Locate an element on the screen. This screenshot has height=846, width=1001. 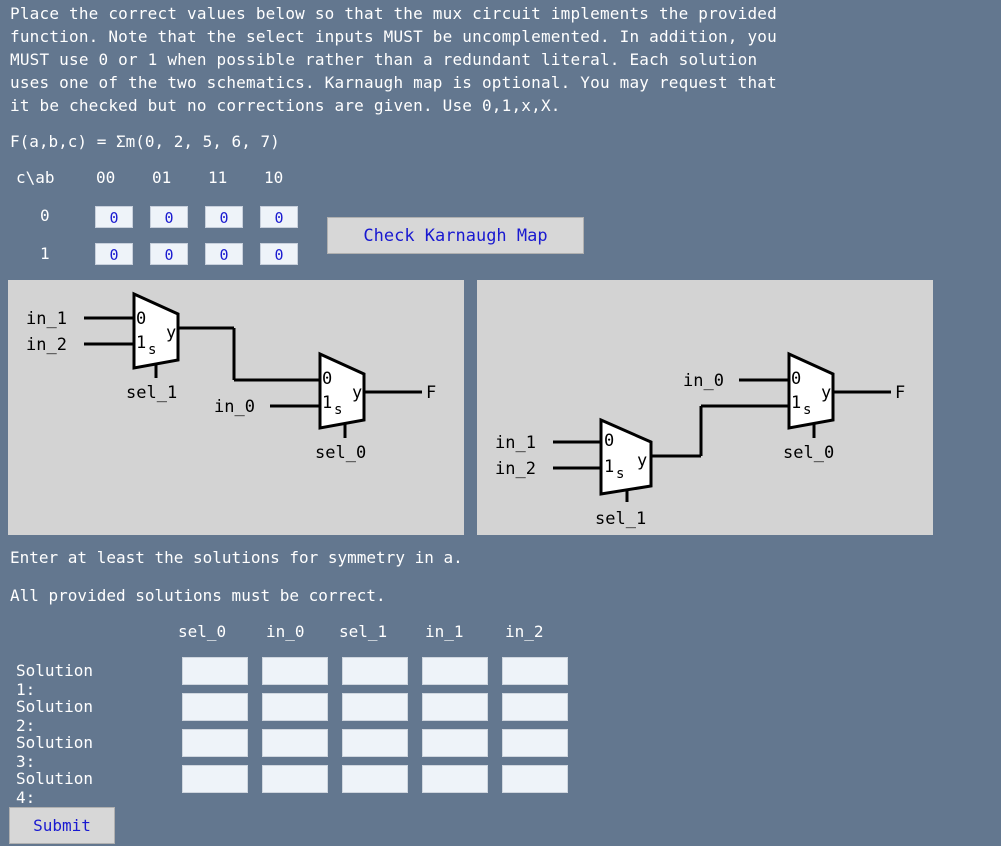
kmap-col-header: 01 is located at coordinates (162, 177).